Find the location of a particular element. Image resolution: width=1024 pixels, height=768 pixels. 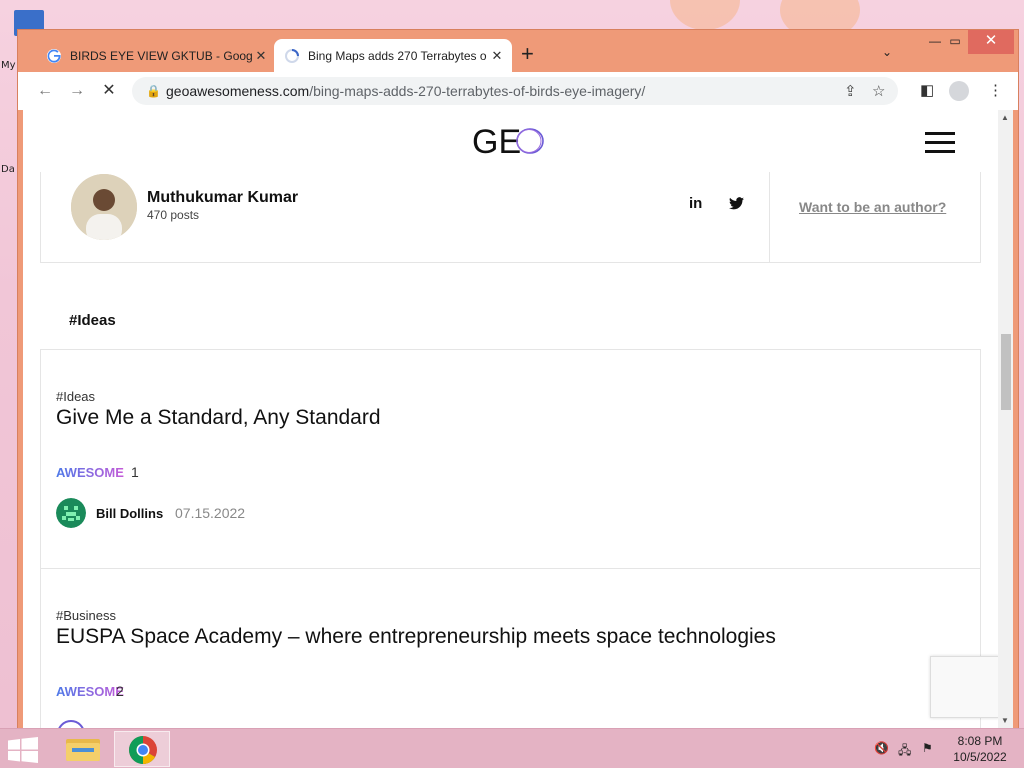

maximize-button: ▭ is located at coordinates (955, 42).